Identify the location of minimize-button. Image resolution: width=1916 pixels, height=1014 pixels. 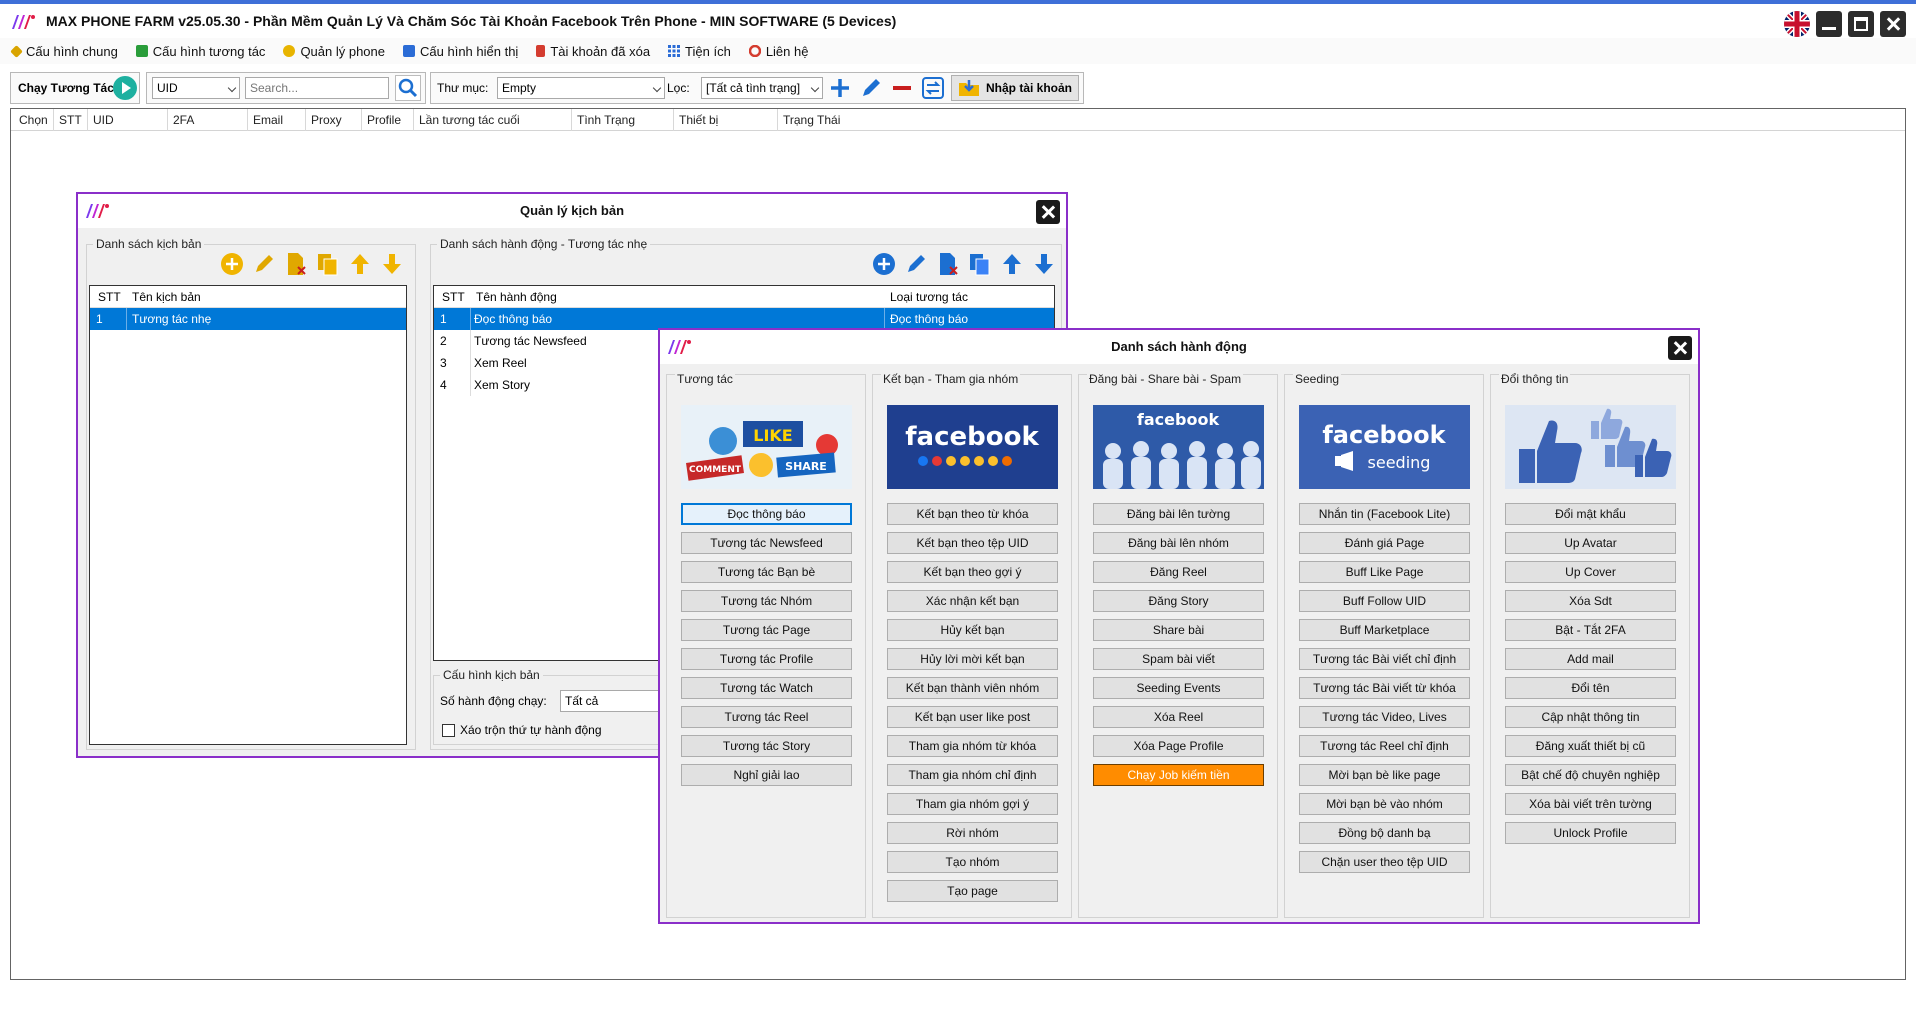
(1829, 24).